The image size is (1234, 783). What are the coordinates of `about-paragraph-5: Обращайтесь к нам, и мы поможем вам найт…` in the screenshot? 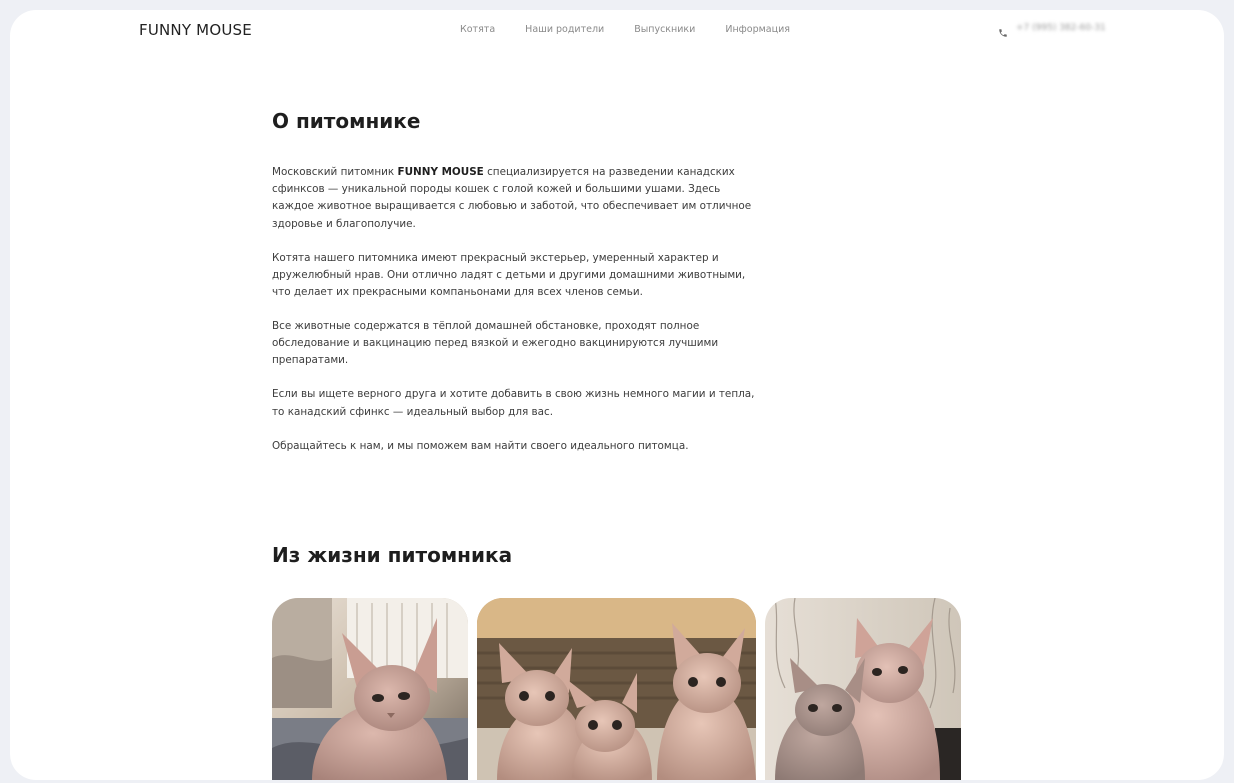 It's located at (480, 445).